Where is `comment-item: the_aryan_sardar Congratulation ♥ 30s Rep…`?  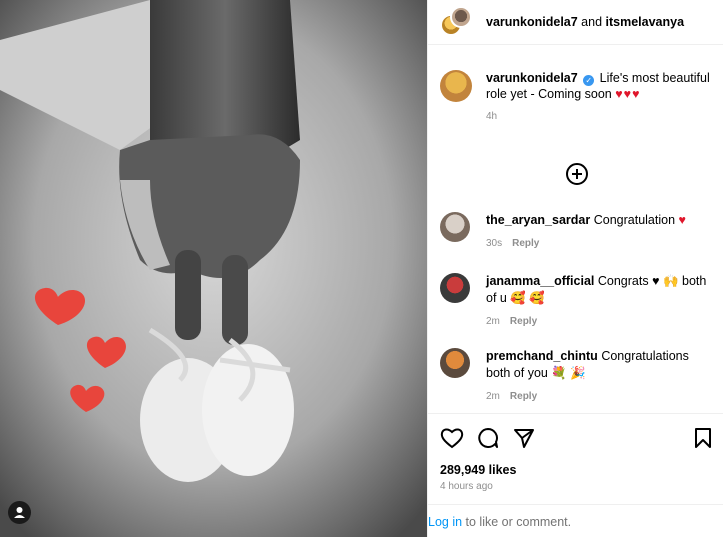
comment-item: the_aryan_sardar Congratulation ♥ 30s Rep… is located at coordinates (578, 232).